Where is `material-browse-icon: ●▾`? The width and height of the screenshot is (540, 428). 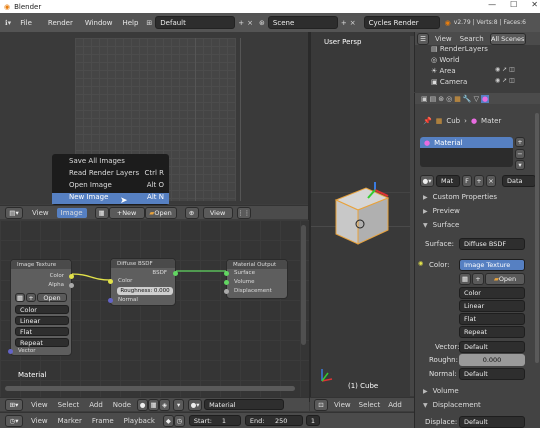
material-browse-icon: ●▾ is located at coordinates (195, 404).